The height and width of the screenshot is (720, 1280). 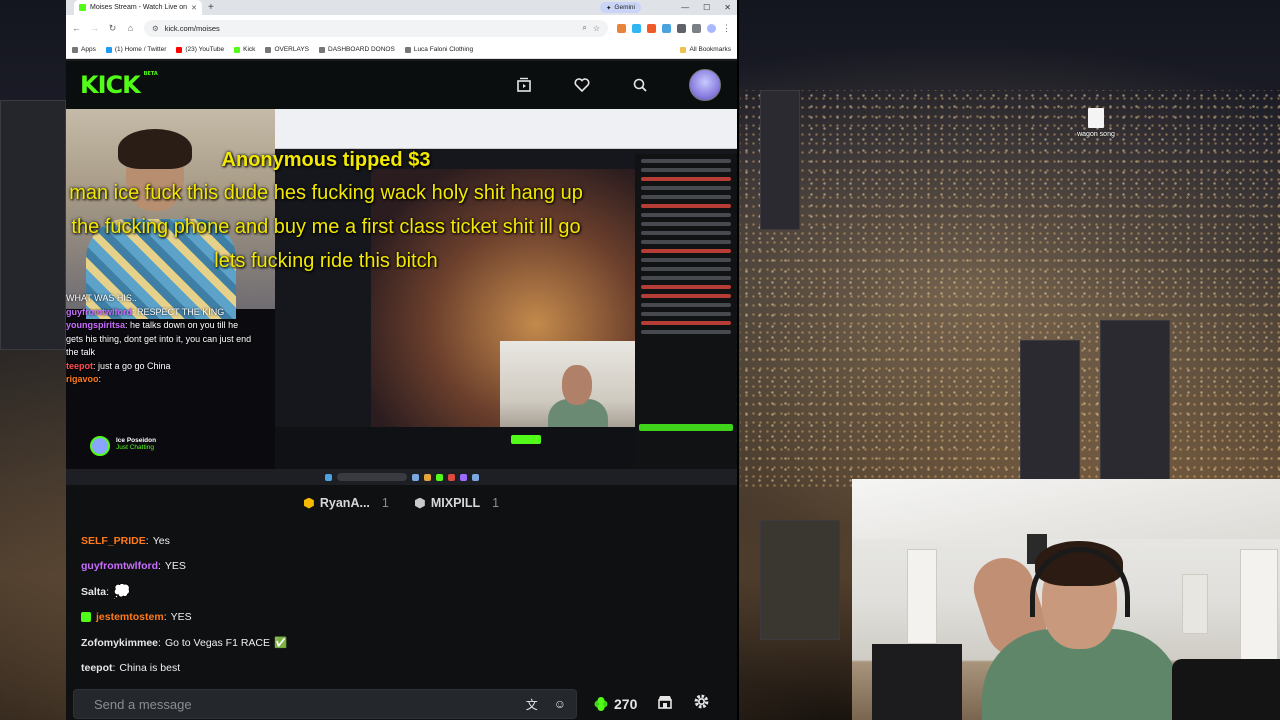 I want to click on cam-door, so click(x=922, y=596).